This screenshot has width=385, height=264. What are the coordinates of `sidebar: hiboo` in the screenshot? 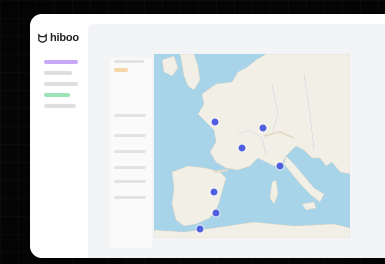 It's located at (59, 136).